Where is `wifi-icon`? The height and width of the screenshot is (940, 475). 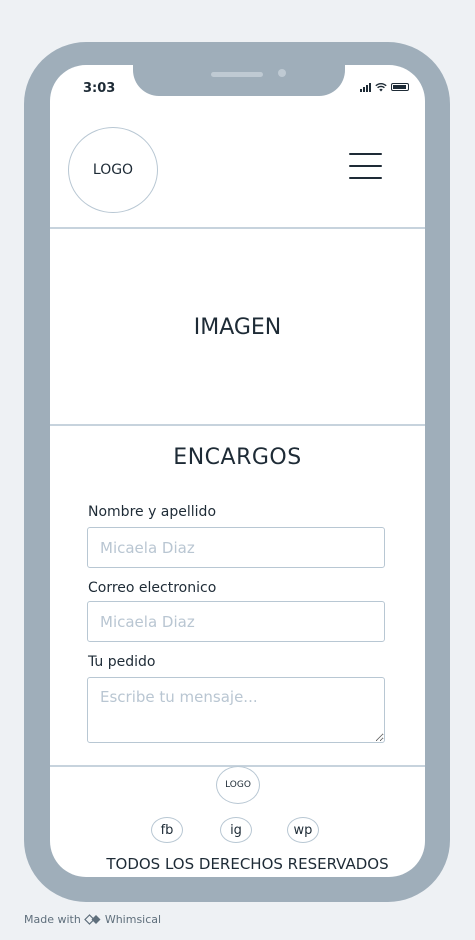 wifi-icon is located at coordinates (381, 87).